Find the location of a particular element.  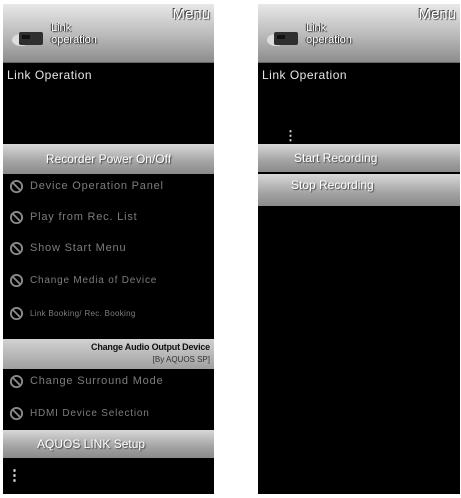

stop-recording-button: Stop Recording is located at coordinates (359, 190).